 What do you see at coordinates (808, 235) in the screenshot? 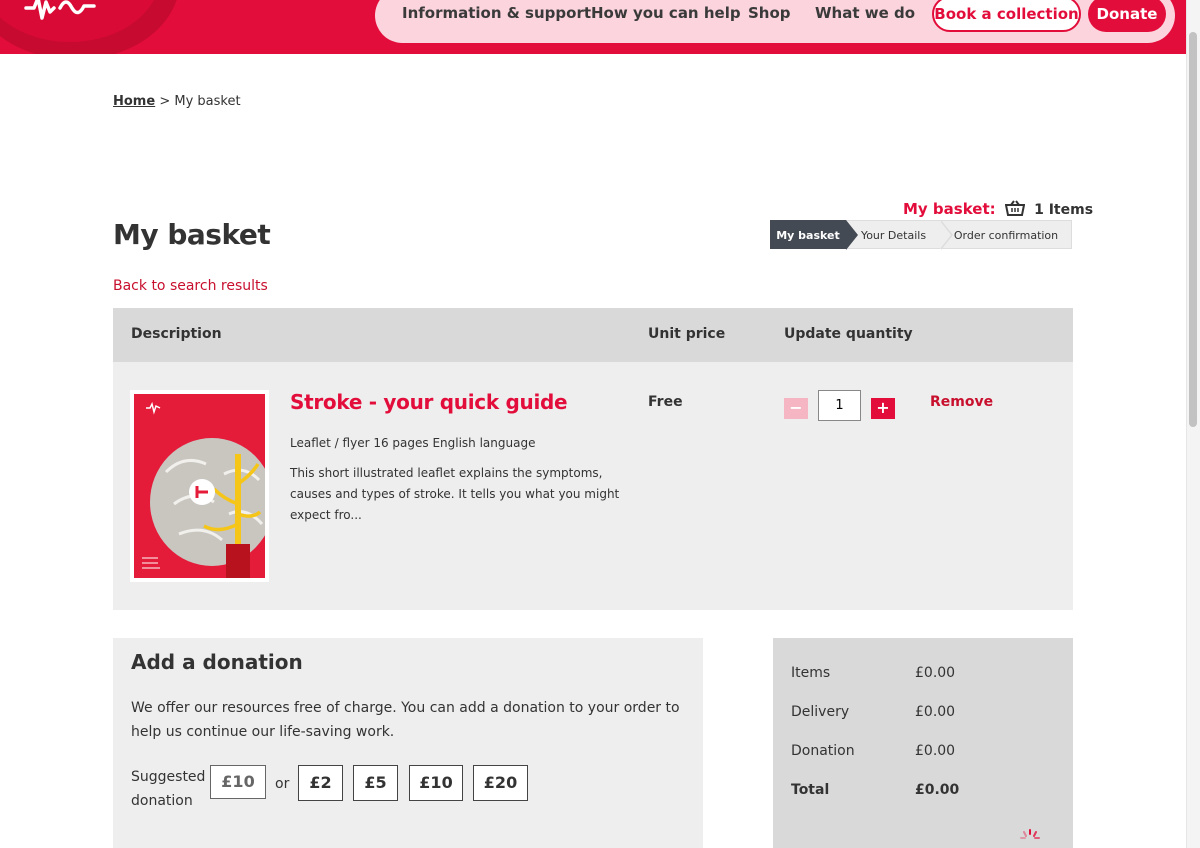
I see `step-my-basket-label: My basket` at bounding box center [808, 235].